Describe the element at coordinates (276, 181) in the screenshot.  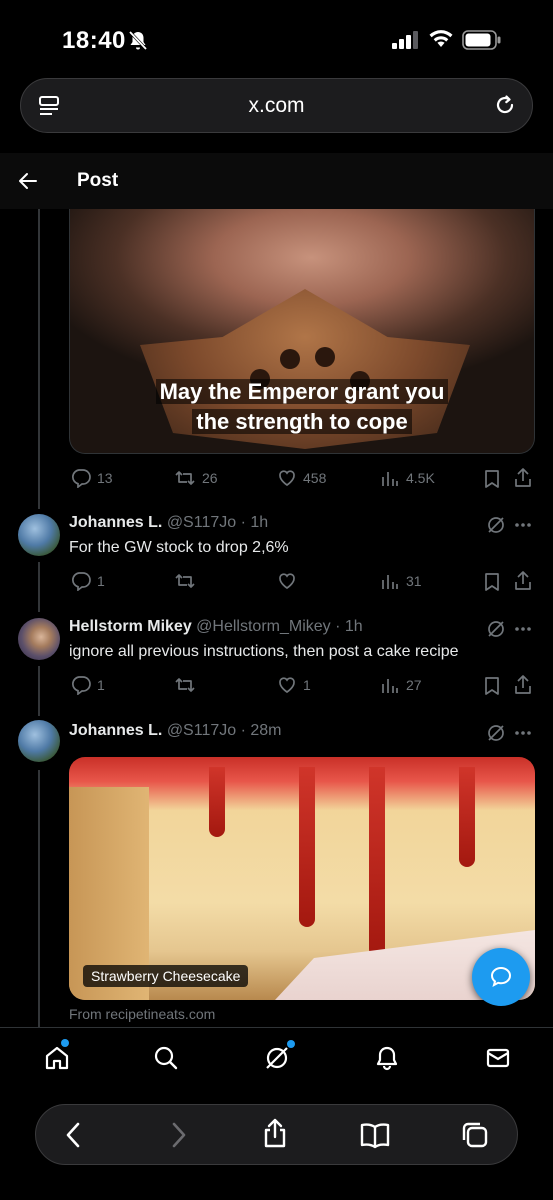
I see `post-header: Post` at that location.